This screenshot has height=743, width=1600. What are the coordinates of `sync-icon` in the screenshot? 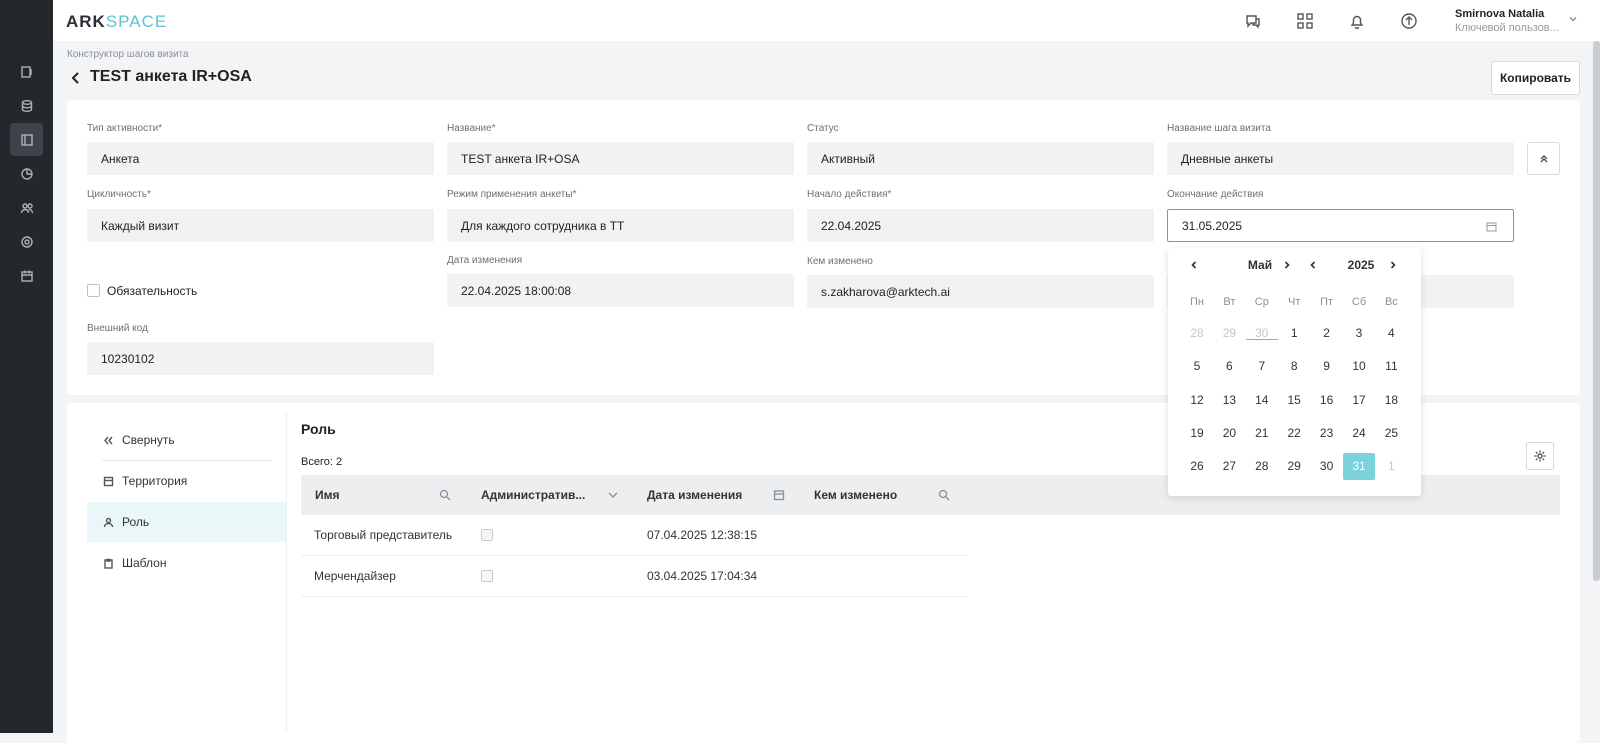 It's located at (1409, 21).